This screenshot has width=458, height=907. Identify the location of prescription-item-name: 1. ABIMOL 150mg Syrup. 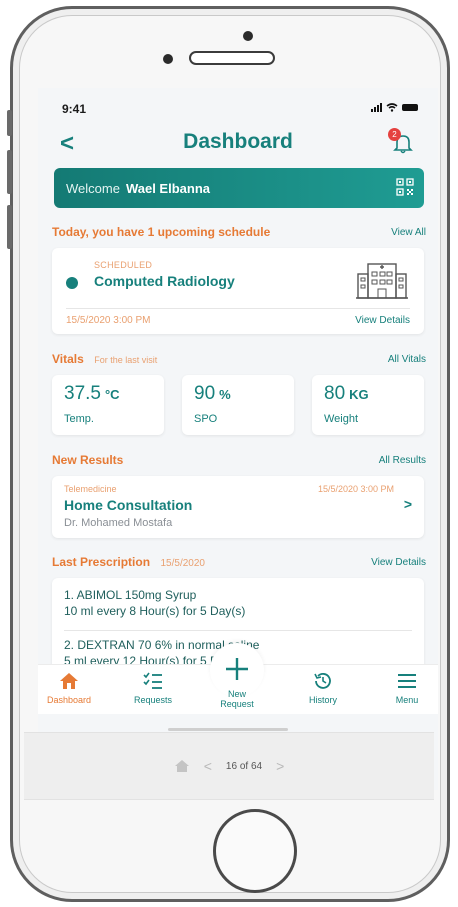
(130, 595).